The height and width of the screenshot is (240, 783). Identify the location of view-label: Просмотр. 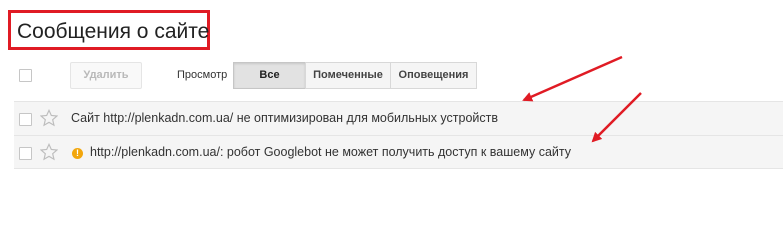
(202, 75).